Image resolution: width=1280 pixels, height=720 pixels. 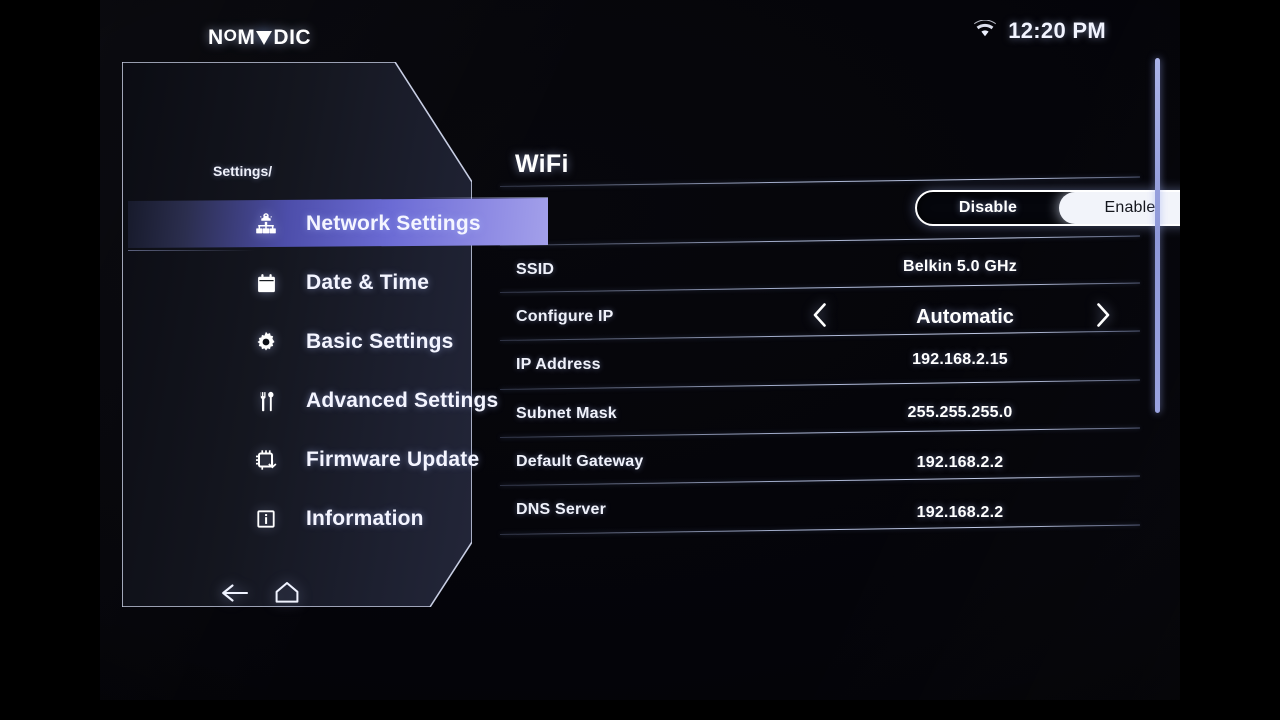 I want to click on toggle-option-disable: Disable, so click(x=988, y=208).